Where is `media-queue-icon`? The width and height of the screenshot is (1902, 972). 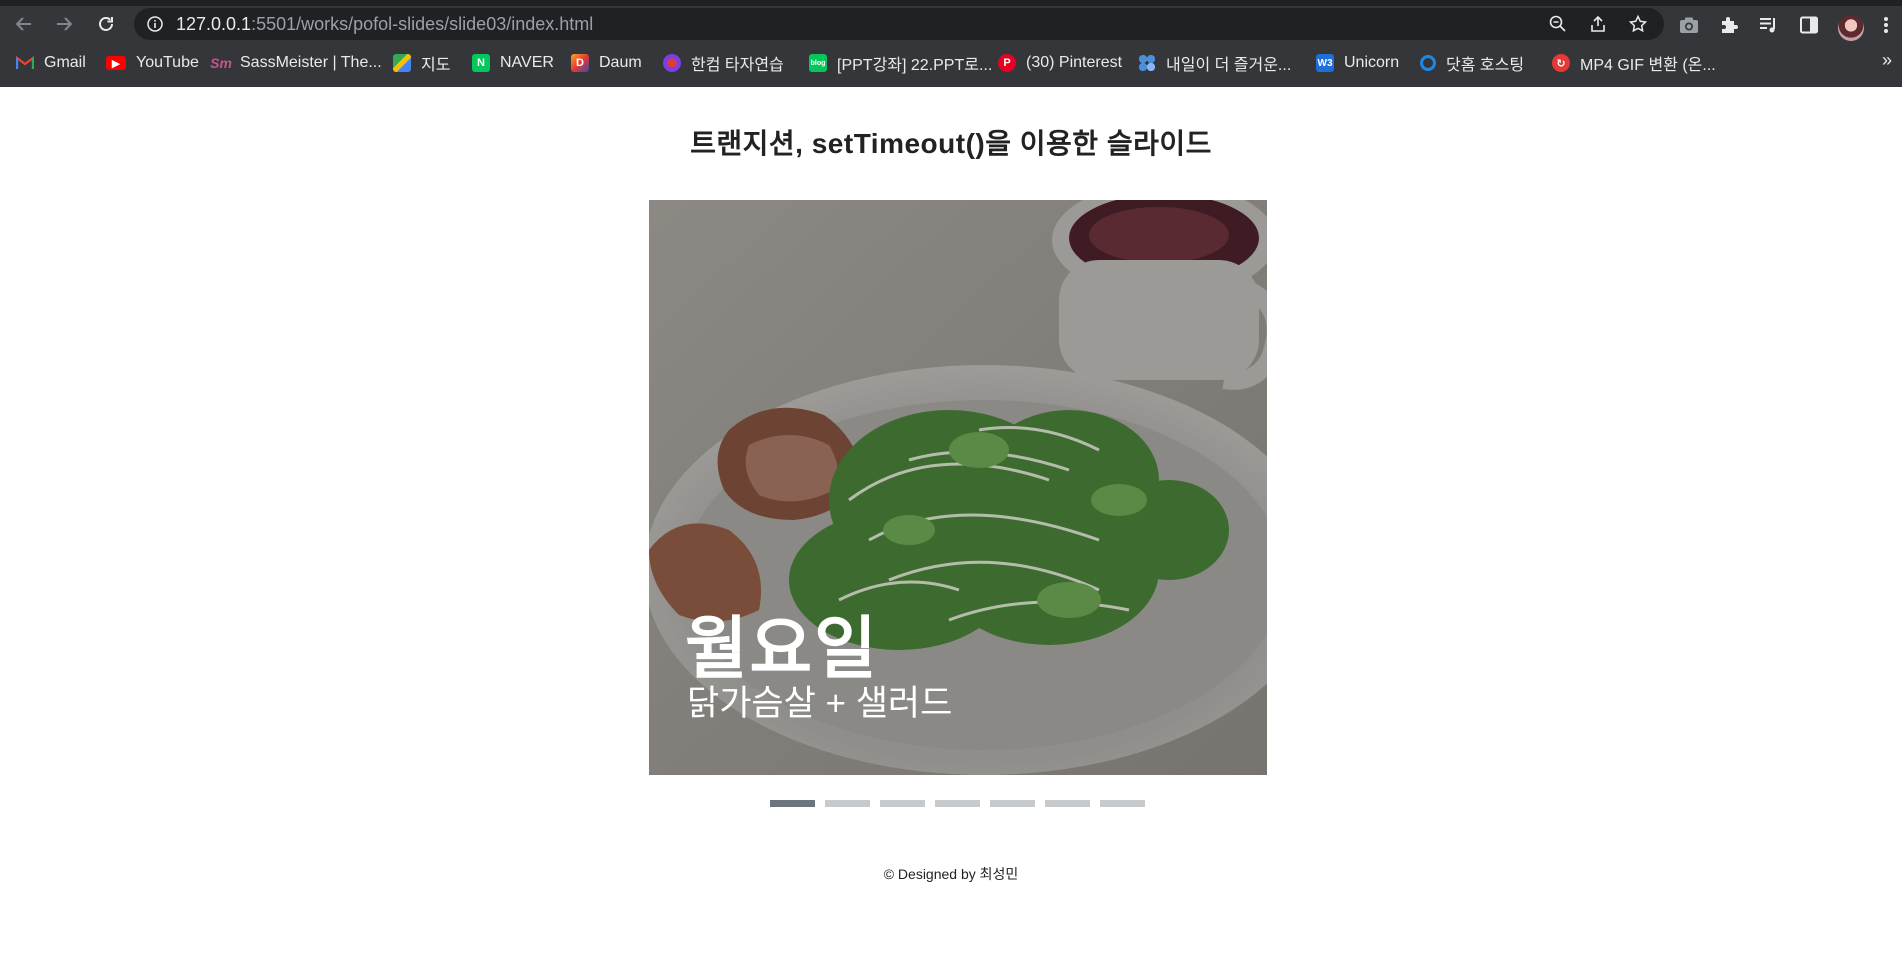 media-queue-icon is located at coordinates (1769, 25).